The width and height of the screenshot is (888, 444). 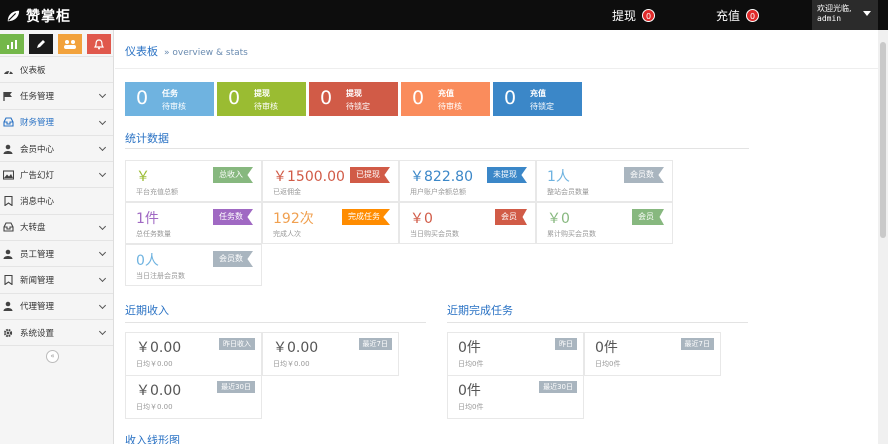 I want to click on signal-shortcut-button, so click(x=12, y=44).